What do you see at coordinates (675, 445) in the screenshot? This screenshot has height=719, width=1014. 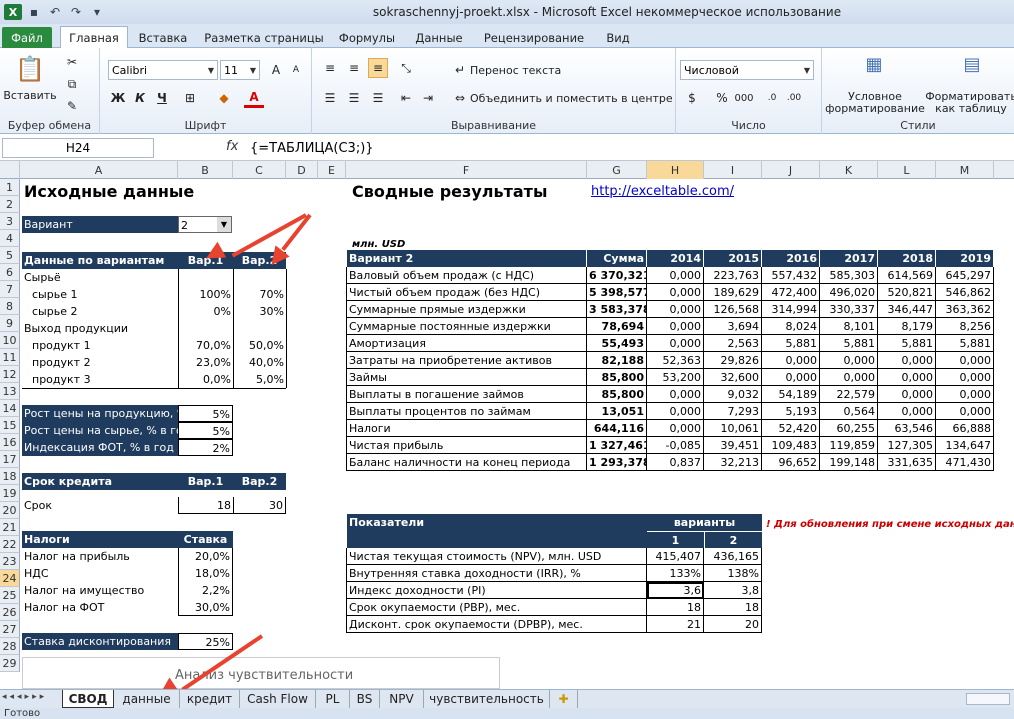 I see `summary-cell: -0,085` at bounding box center [675, 445].